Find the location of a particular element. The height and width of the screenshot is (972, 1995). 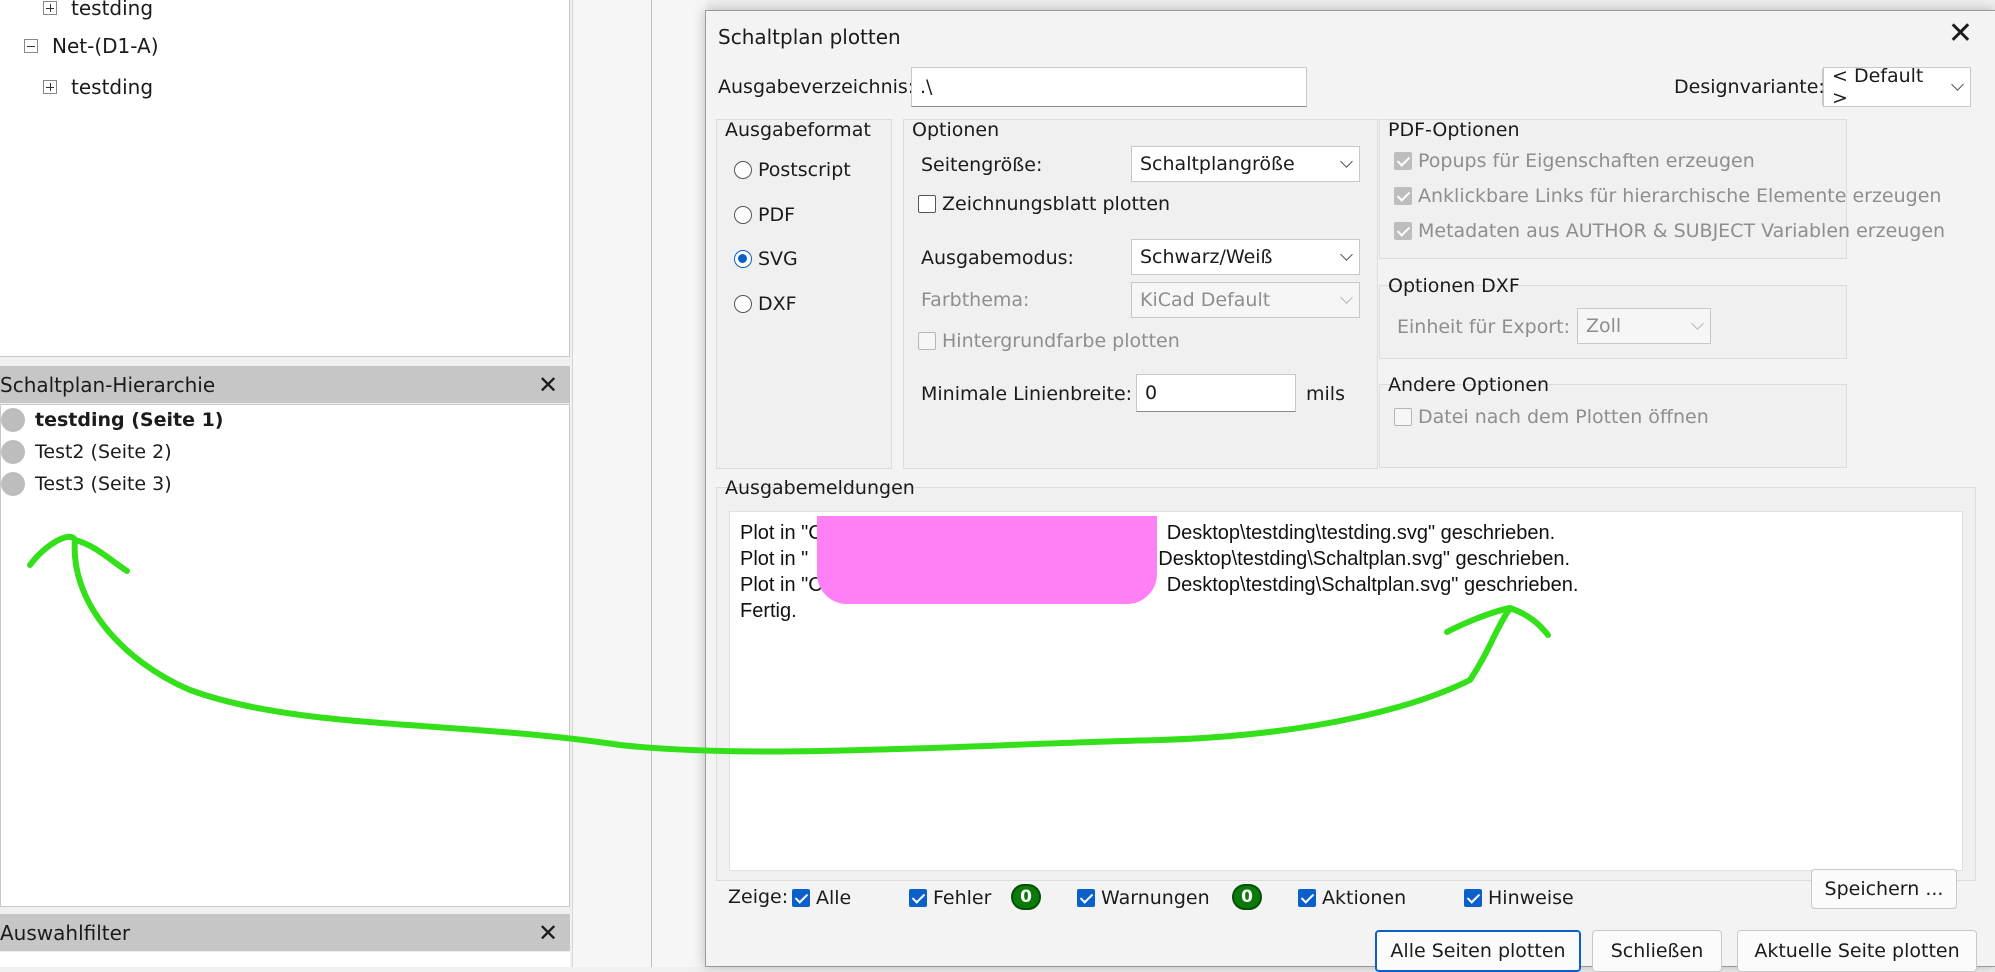

filter-errors-checkbox: Fehler is located at coordinates (950, 898).